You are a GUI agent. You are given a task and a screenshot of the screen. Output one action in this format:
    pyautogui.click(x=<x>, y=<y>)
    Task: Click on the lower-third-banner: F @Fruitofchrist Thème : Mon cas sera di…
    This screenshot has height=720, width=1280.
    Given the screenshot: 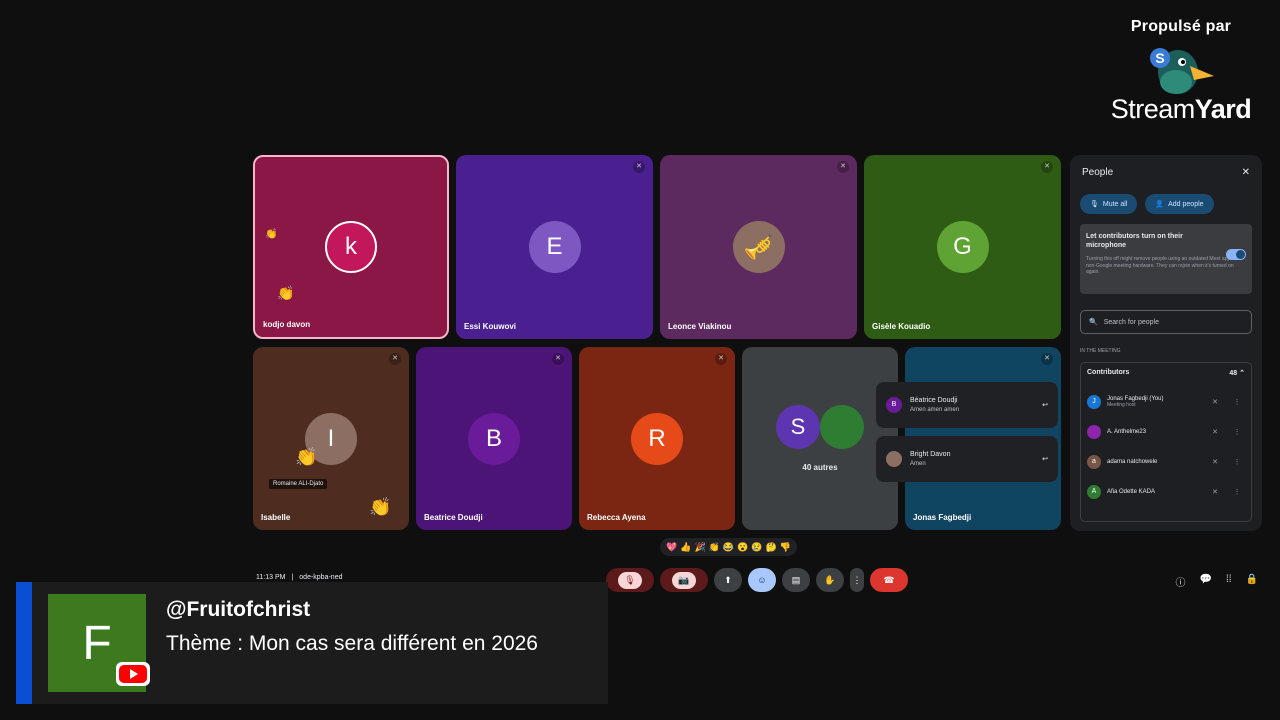 What is the action you would take?
    pyautogui.click(x=312, y=643)
    